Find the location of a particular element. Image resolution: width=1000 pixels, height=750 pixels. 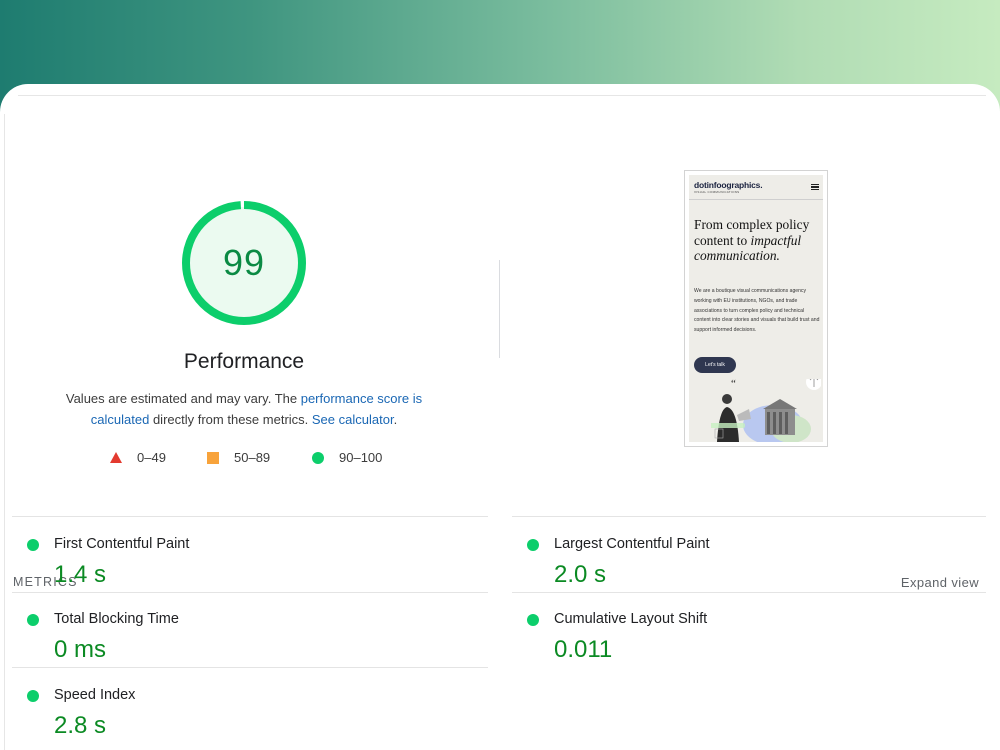

circle-icon is located at coordinates (318, 457).